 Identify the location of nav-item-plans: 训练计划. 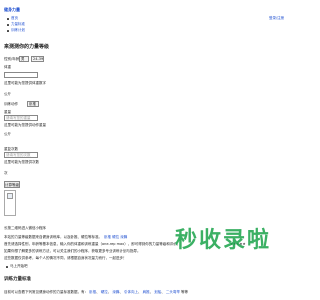
(18, 30).